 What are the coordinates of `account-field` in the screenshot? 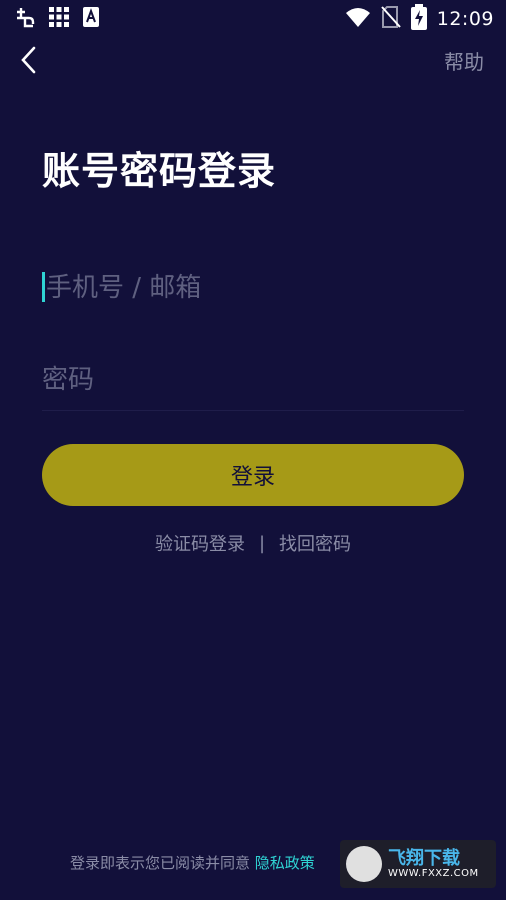 It's located at (255, 288).